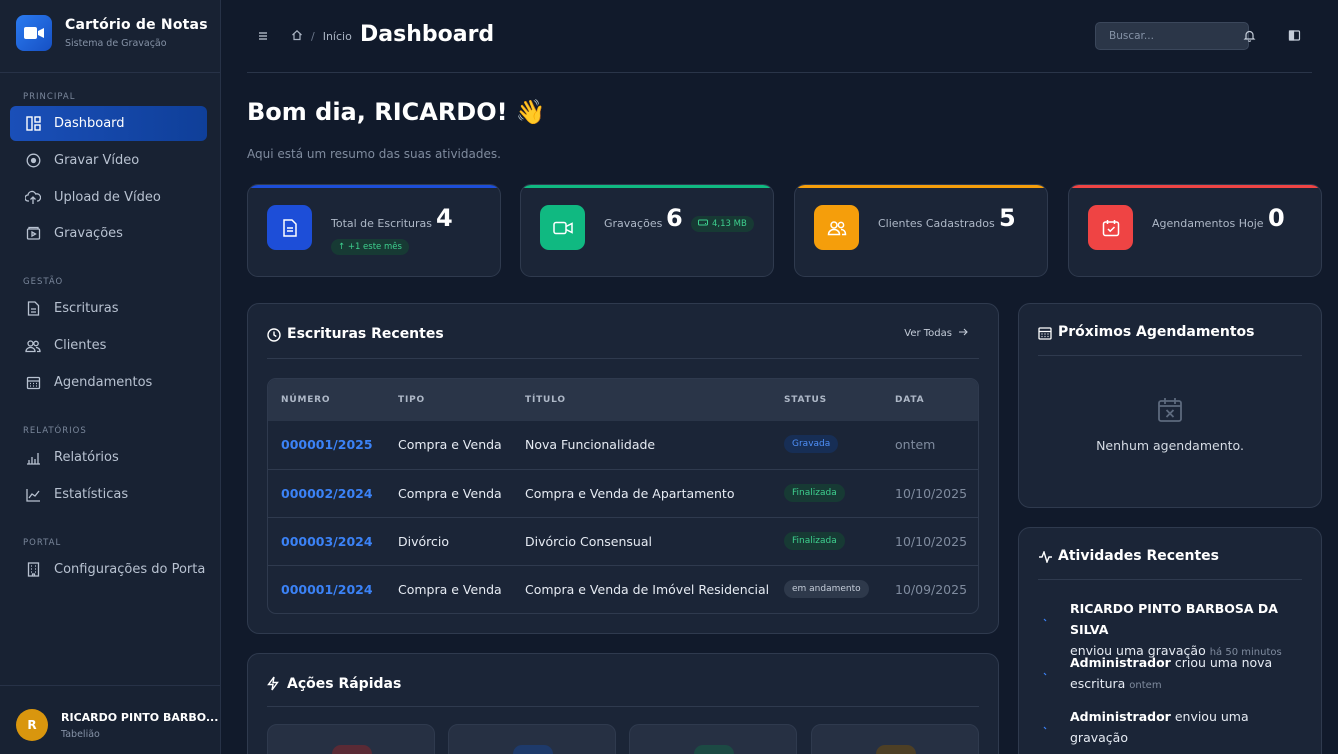 The height and width of the screenshot is (754, 1338). I want to click on sidebar-item-label: Gravações, so click(88, 233).